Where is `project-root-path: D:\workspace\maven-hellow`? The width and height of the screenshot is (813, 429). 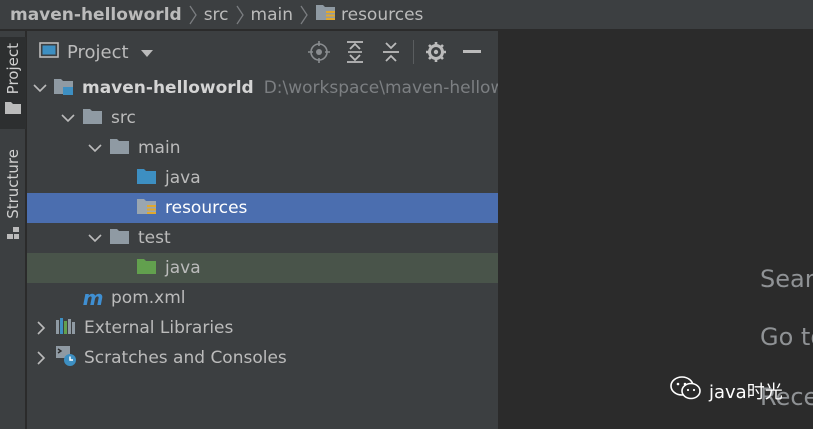 project-root-path: D:\workspace\maven-hellow is located at coordinates (380, 88).